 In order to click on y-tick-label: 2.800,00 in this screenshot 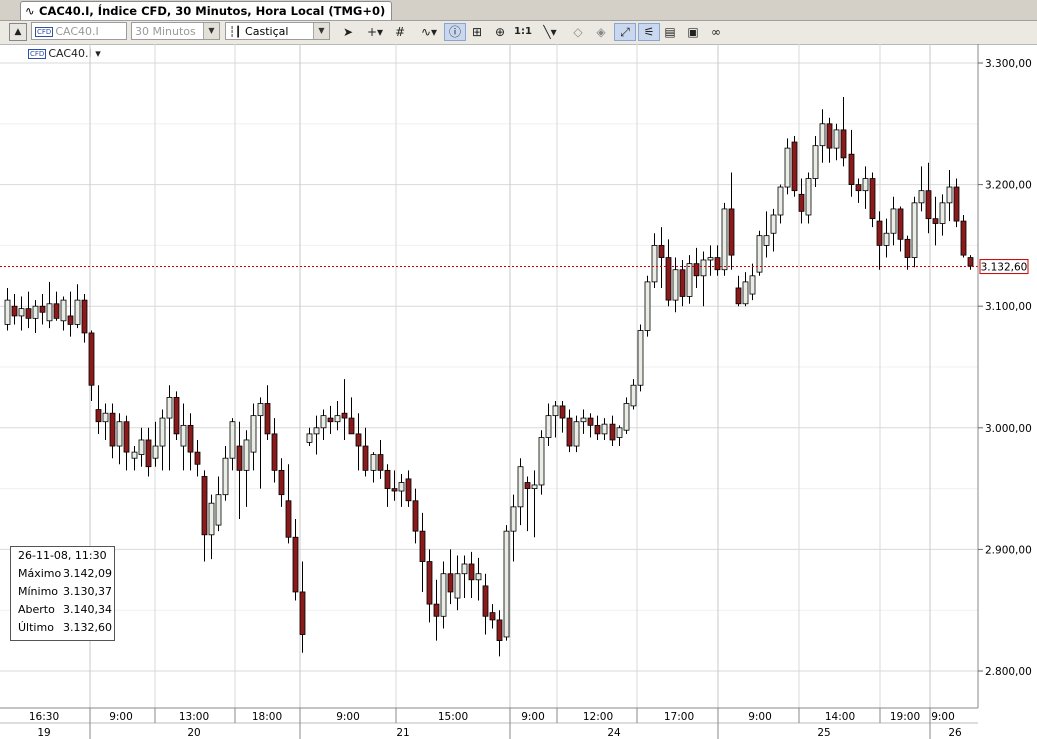, I will do `click(1008, 672)`.